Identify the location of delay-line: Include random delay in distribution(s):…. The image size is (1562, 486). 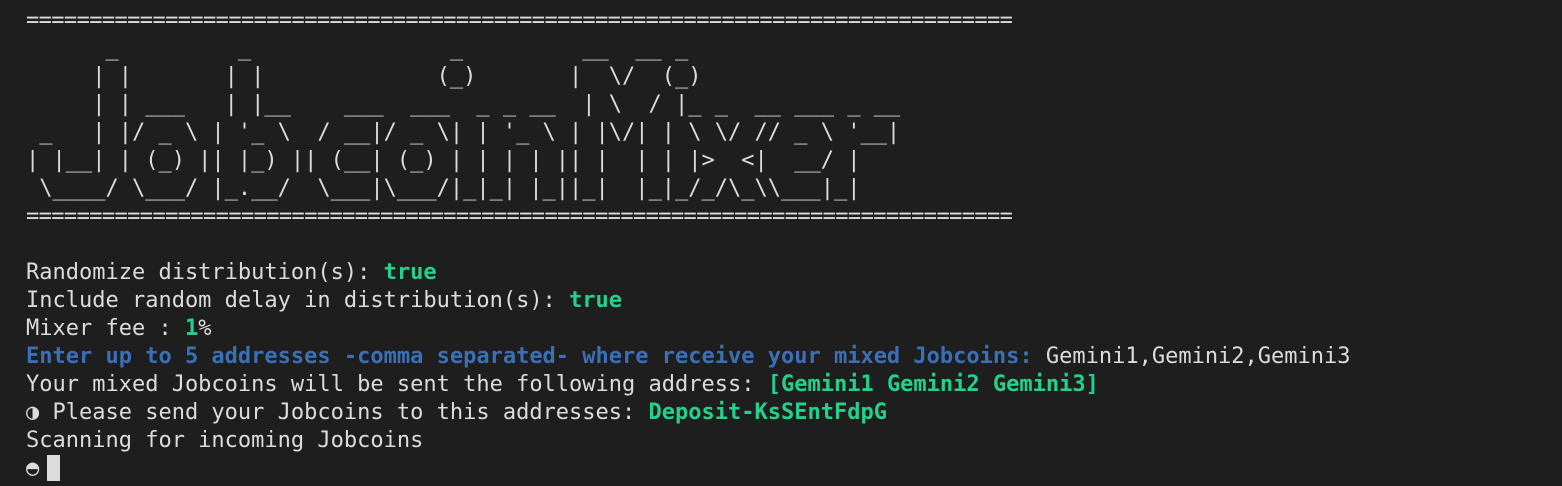
(791, 301).